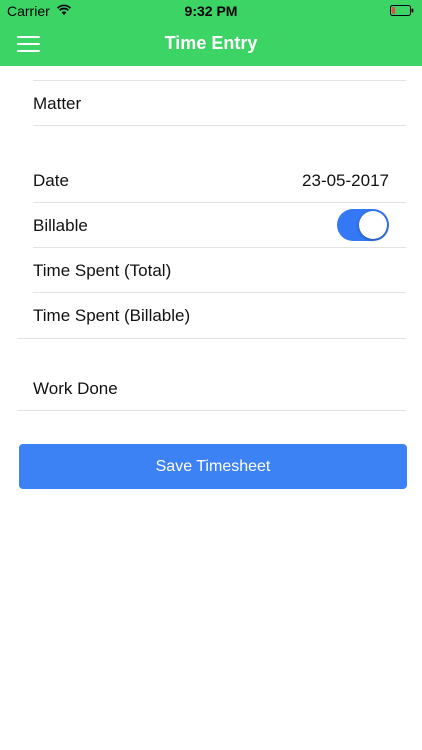 This screenshot has width=422, height=750. What do you see at coordinates (111, 316) in the screenshot?
I see `time-spent-billable-field: Time Spent (Billable)` at bounding box center [111, 316].